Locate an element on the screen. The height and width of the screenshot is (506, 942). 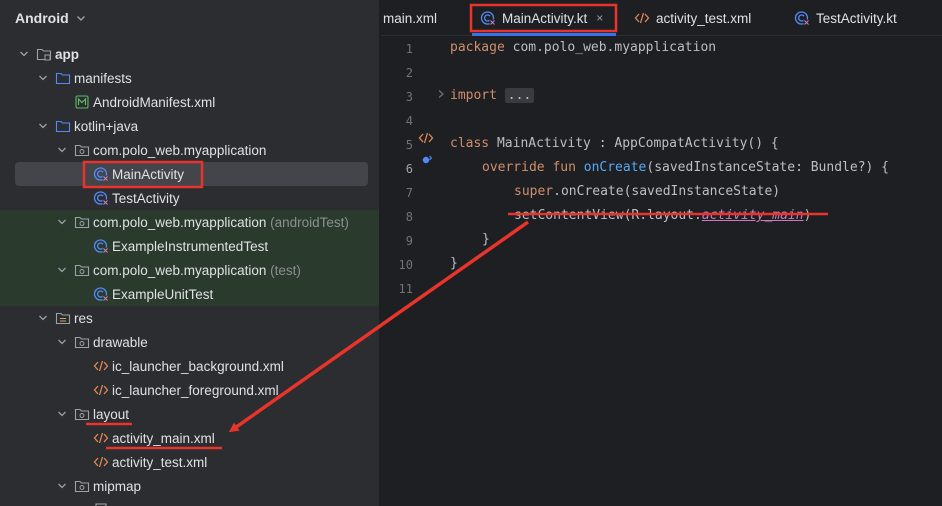
tree-item-partial is located at coordinates (189, 502).